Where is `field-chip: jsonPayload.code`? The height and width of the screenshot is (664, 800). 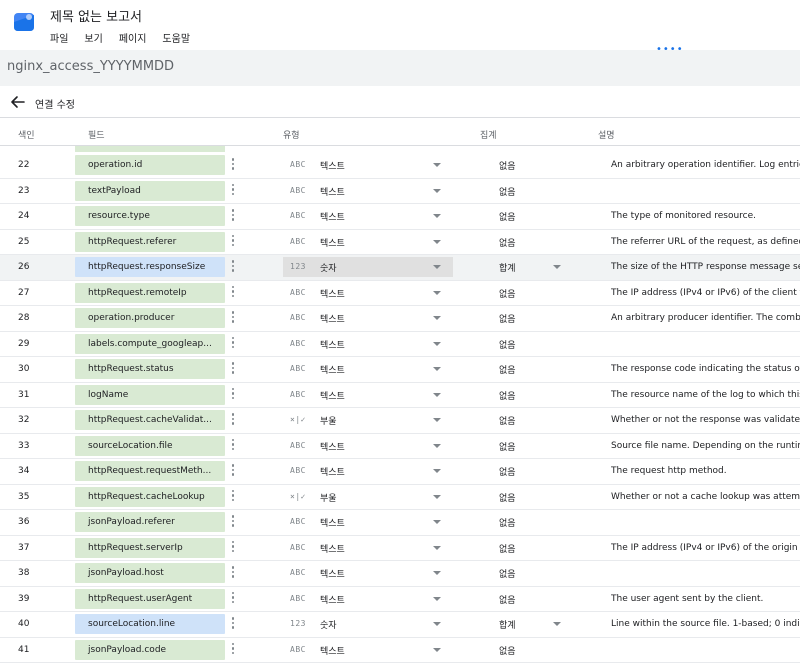
field-chip: jsonPayload.code is located at coordinates (150, 649).